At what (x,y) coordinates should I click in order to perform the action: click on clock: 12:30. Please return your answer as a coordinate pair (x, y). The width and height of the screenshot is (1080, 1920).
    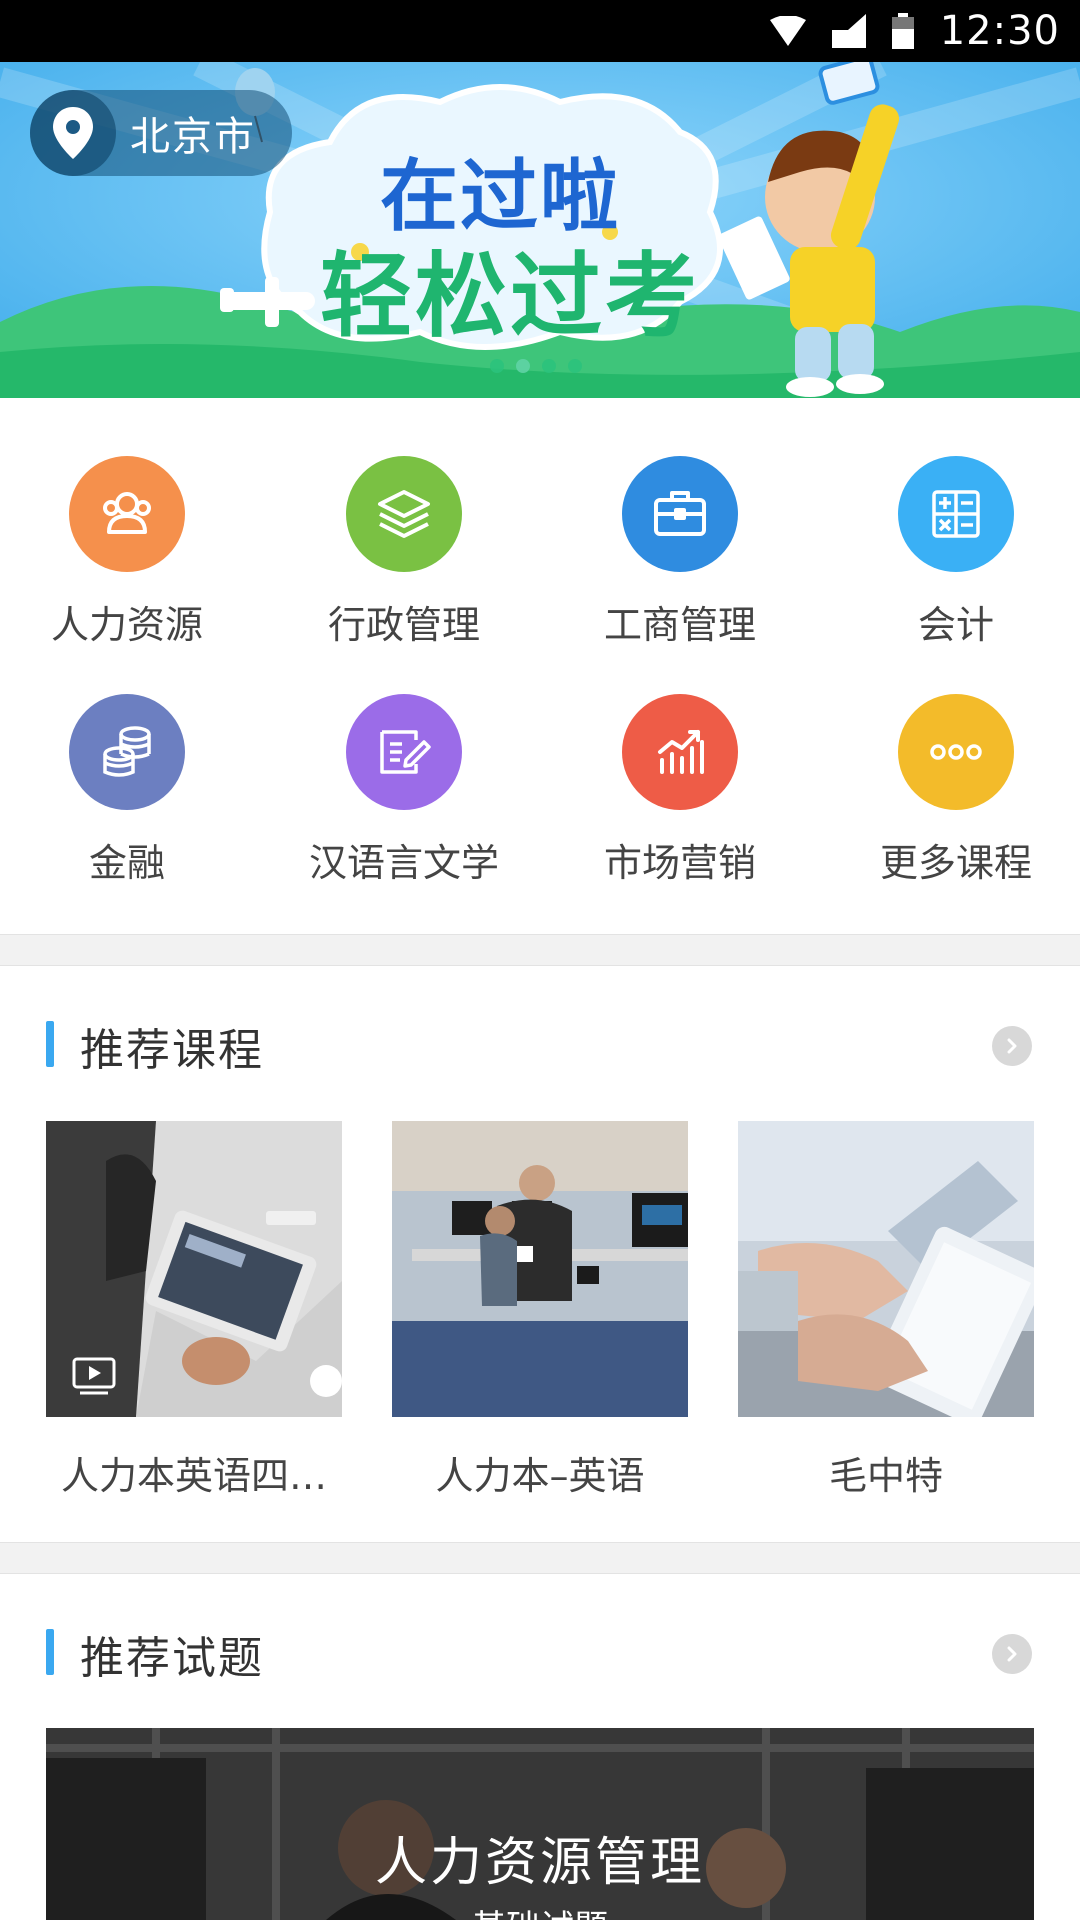
    Looking at the image, I should click on (999, 31).